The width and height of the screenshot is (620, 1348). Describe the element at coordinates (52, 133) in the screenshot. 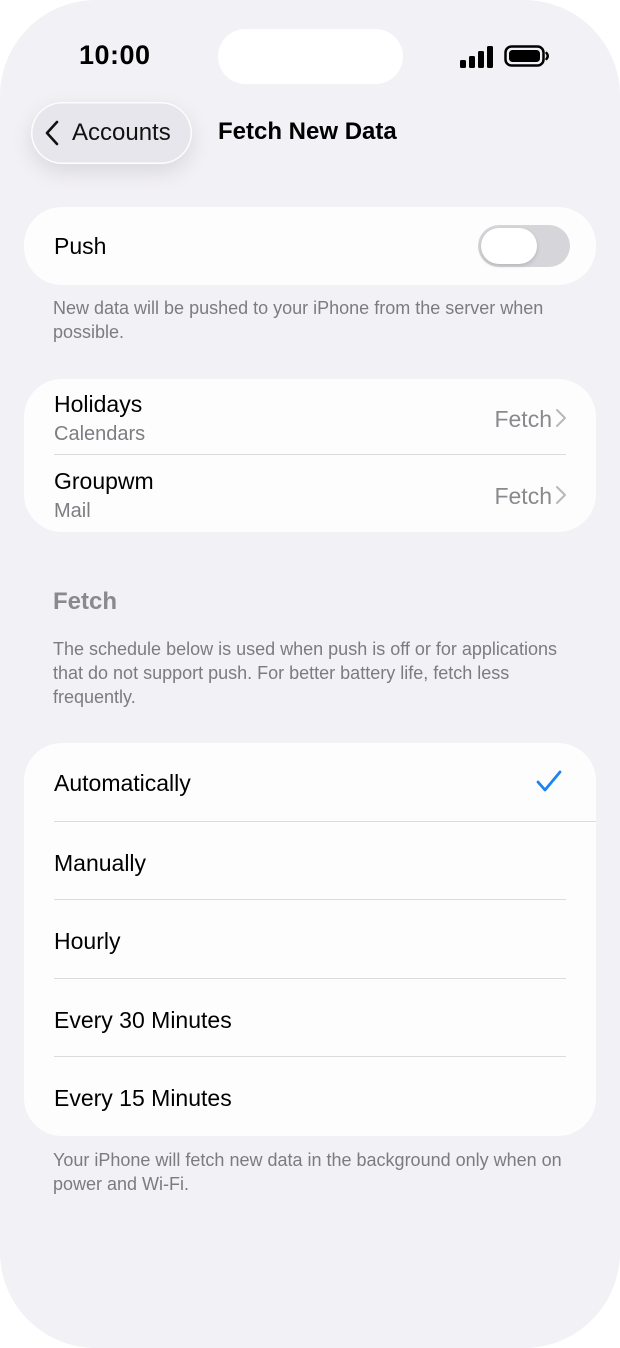

I see `chevron-left-icon` at that location.